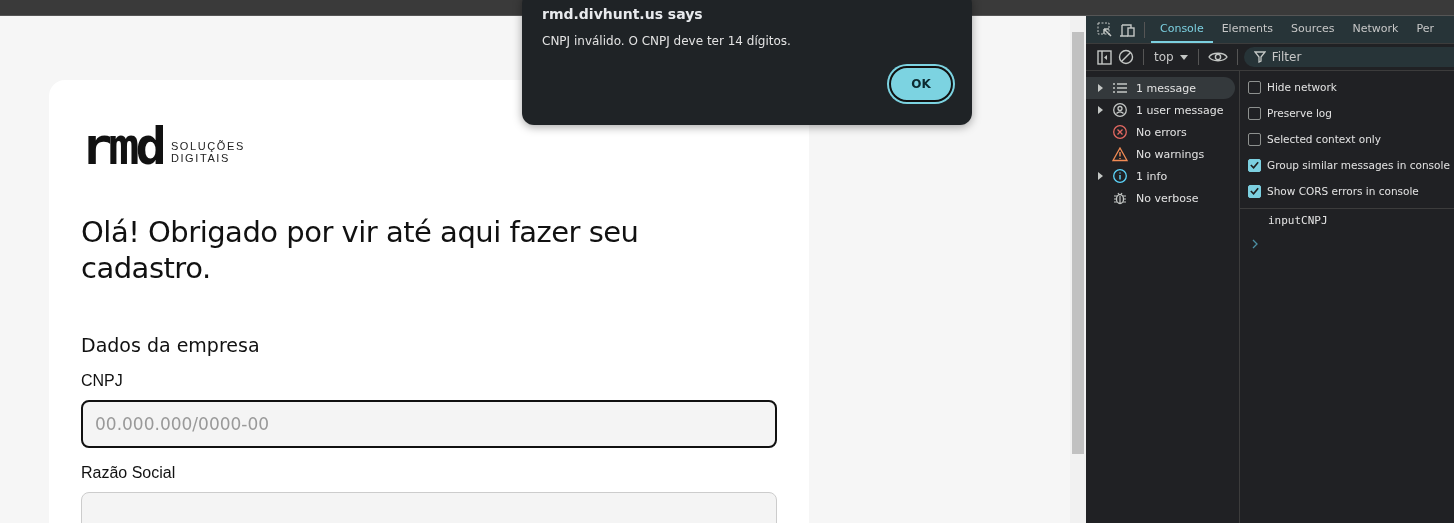 This screenshot has height=523, width=1454. What do you see at coordinates (1171, 57) in the screenshot?
I see `context-dropdown: top` at bounding box center [1171, 57].